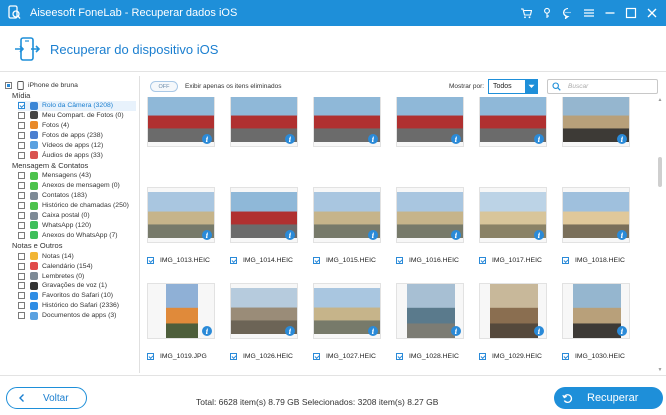 Image resolution: width=666 pixels, height=415 pixels. What do you see at coordinates (429, 326) in the screenshot?
I see `photo-item: i IMG_1028.HEIC` at bounding box center [429, 326].